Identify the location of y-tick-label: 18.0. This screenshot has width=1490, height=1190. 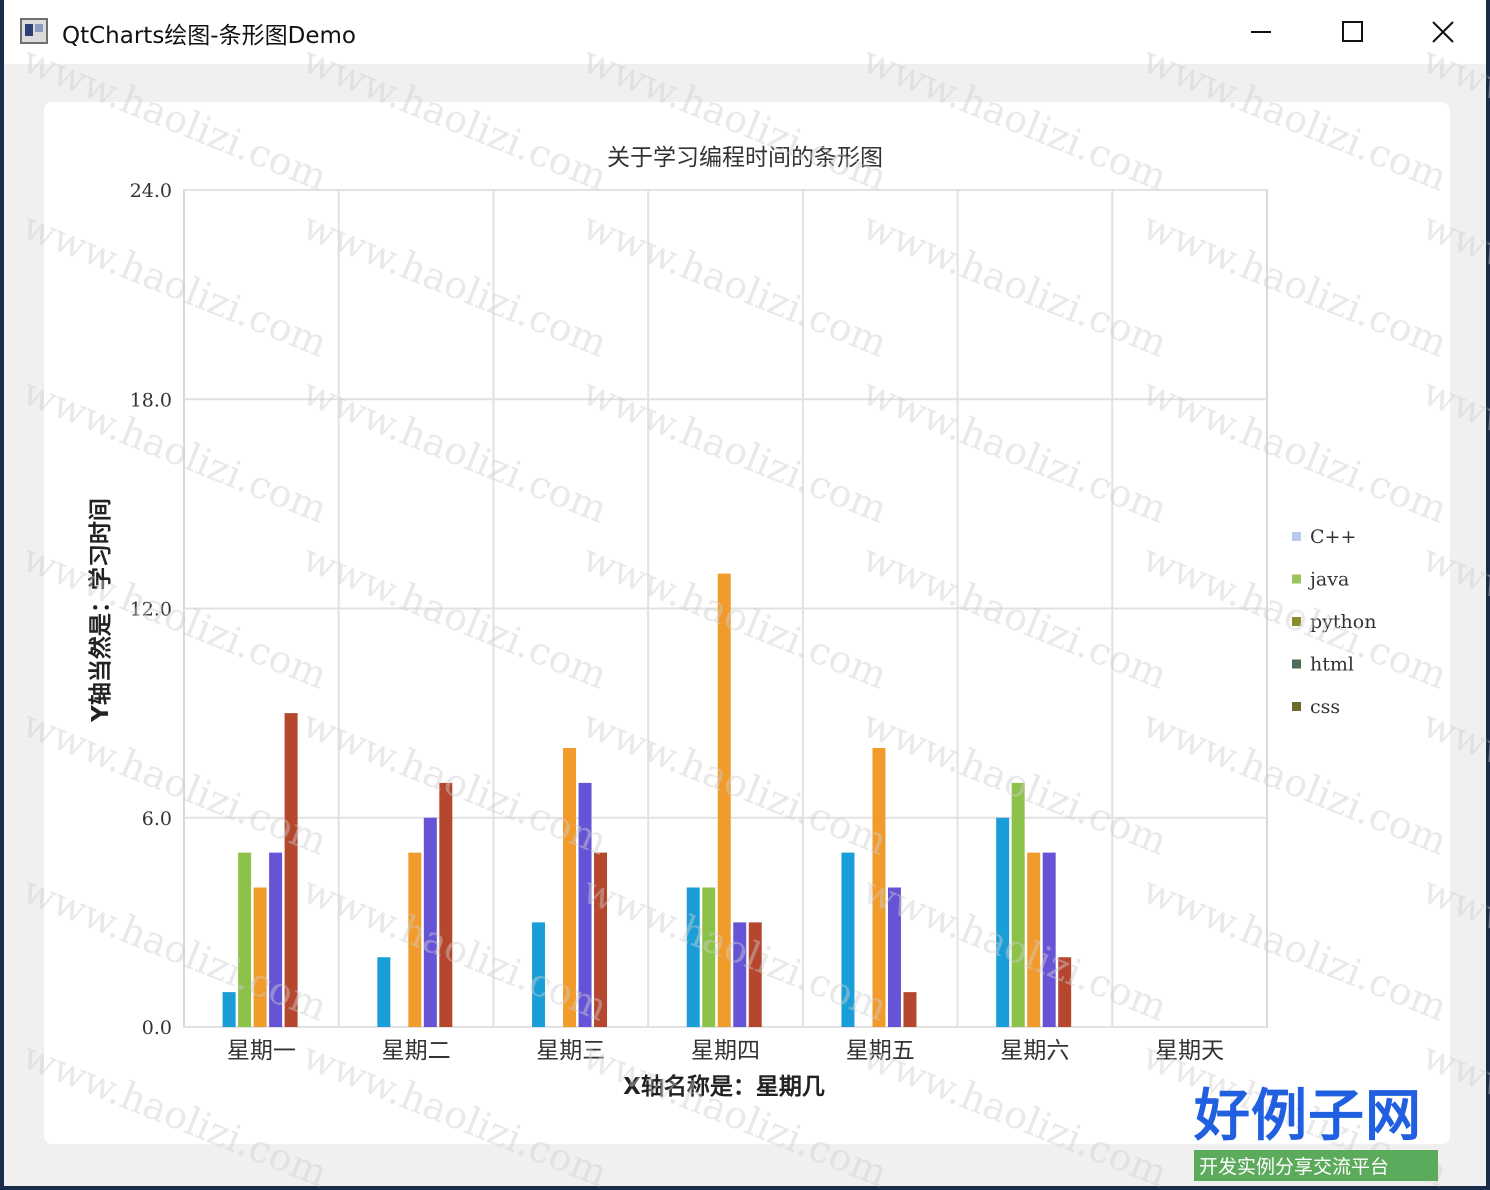
(151, 400).